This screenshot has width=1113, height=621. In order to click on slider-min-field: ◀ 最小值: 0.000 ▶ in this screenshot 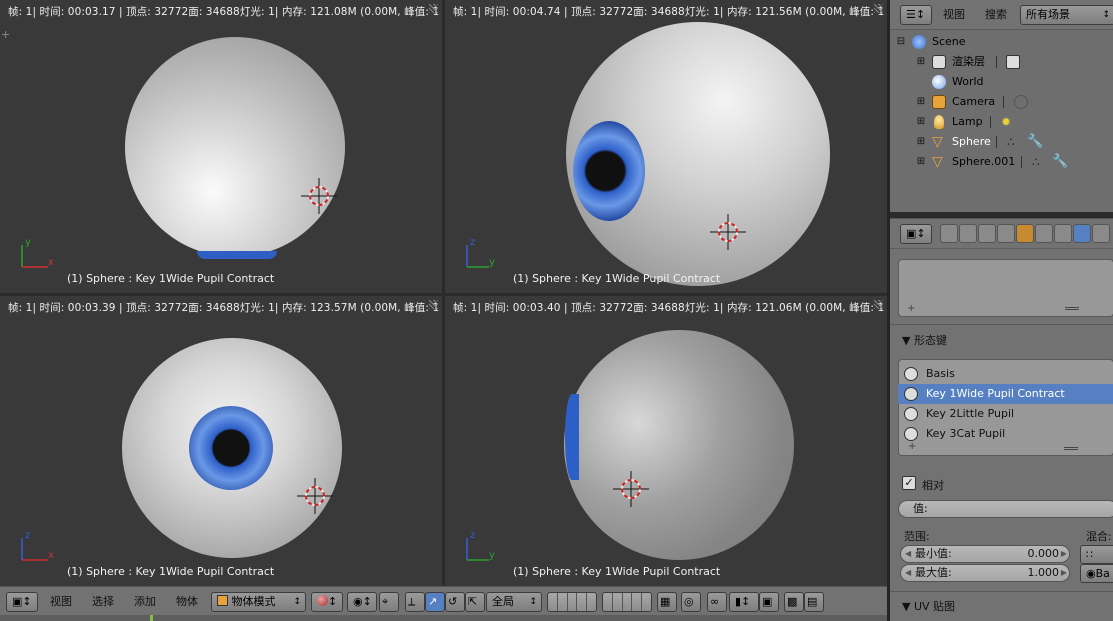, I will do `click(985, 554)`.